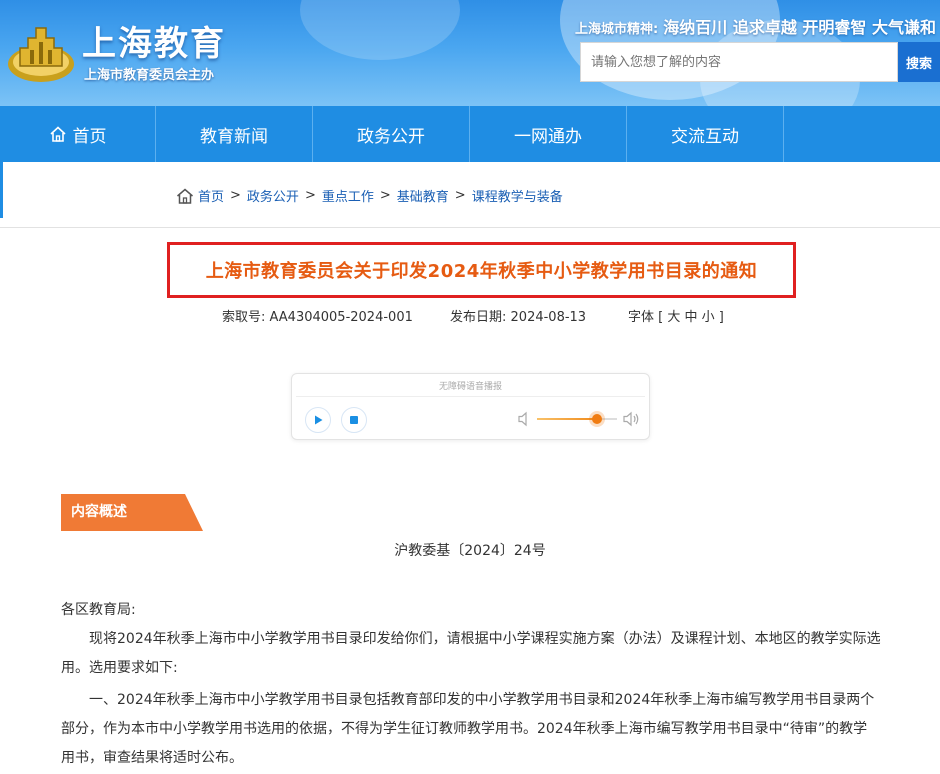 This screenshot has height=774, width=940. What do you see at coordinates (616, 29) in the screenshot?
I see `city-spirit-label: 上海城市精神:` at bounding box center [616, 29].